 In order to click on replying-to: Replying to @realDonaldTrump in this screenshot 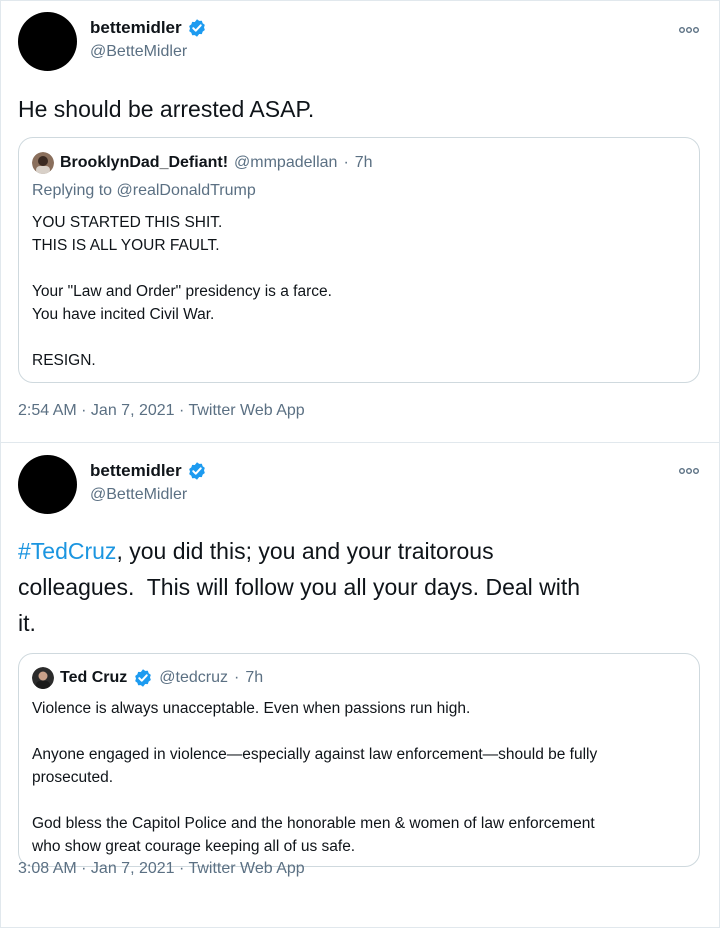, I will do `click(144, 191)`.